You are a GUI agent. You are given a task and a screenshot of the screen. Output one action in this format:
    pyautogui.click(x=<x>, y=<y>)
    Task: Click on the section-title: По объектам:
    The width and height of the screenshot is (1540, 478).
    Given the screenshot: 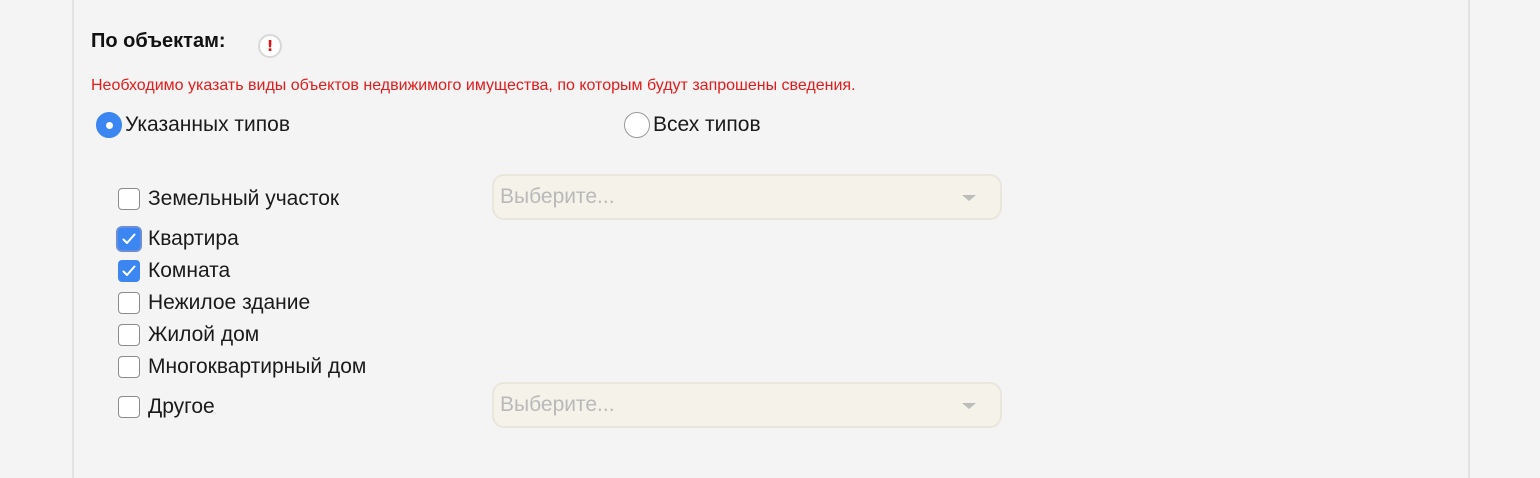 What is the action you would take?
    pyautogui.click(x=158, y=41)
    